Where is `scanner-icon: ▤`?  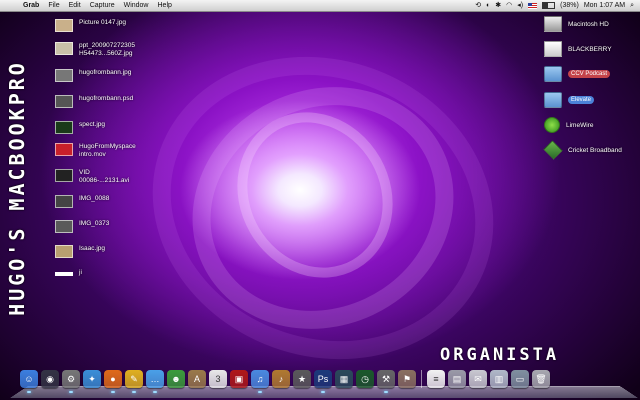 scanner-icon: ▤ is located at coordinates (457, 379).